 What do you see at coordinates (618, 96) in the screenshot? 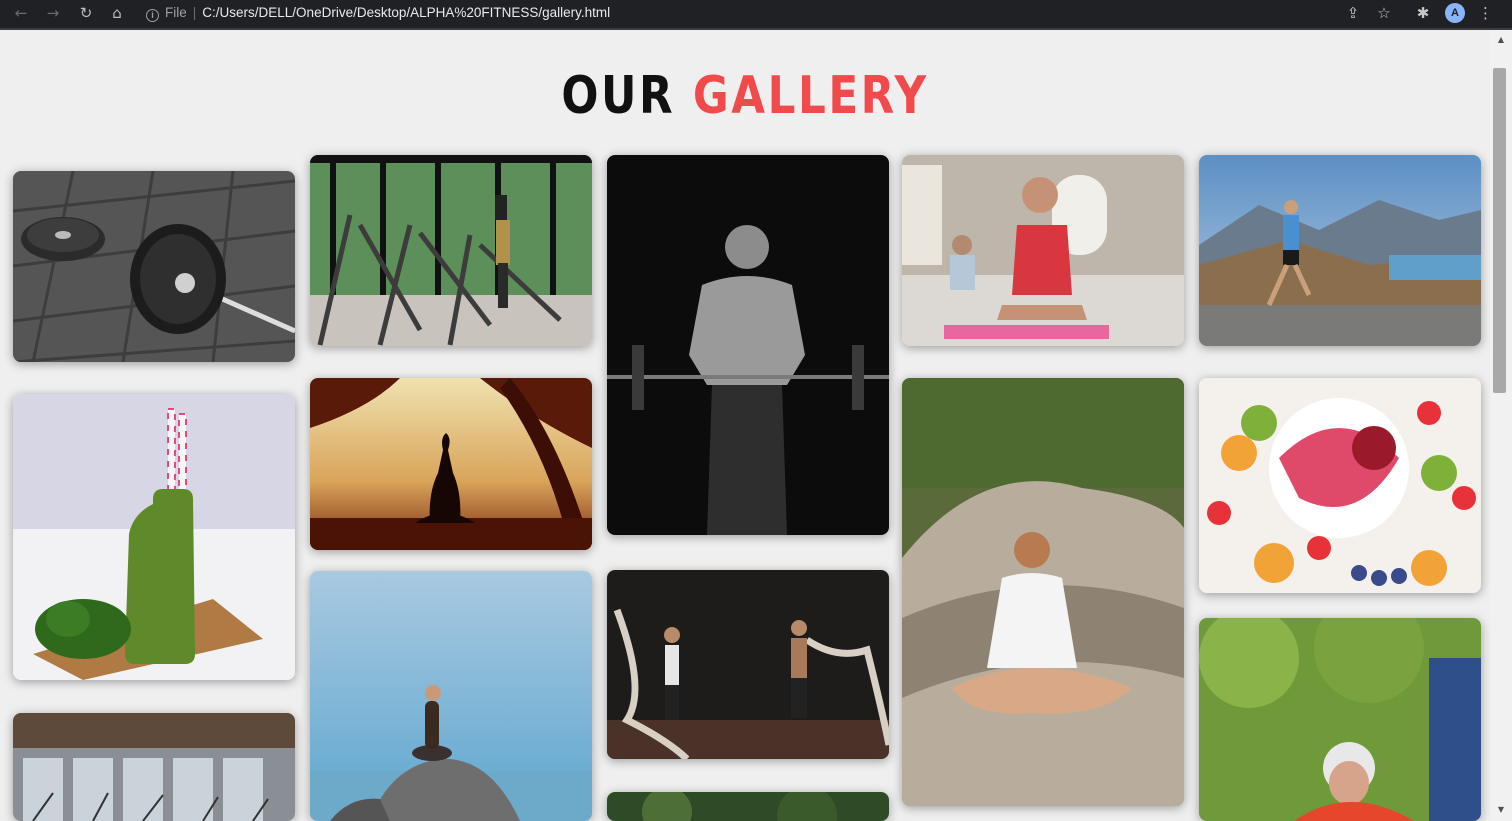
I see `title-word-our: OUR` at bounding box center [618, 96].